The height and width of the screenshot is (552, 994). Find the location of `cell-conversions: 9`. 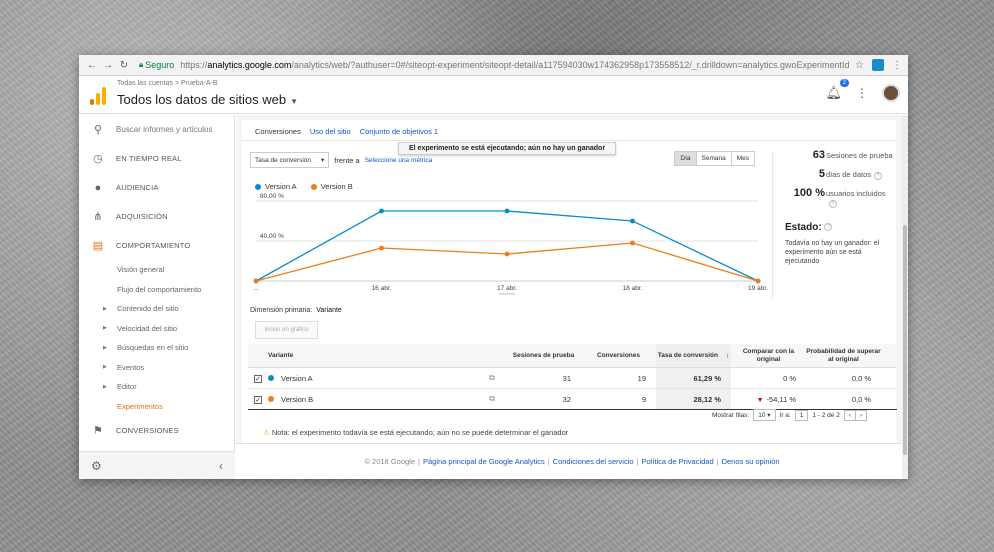

cell-conversions: 9 is located at coordinates (643, 399).